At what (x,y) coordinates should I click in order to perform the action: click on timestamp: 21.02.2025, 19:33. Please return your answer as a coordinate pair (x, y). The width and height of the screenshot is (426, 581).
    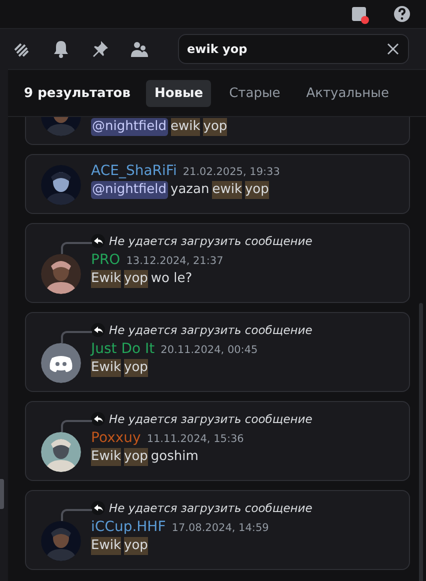
    Looking at the image, I should click on (231, 172).